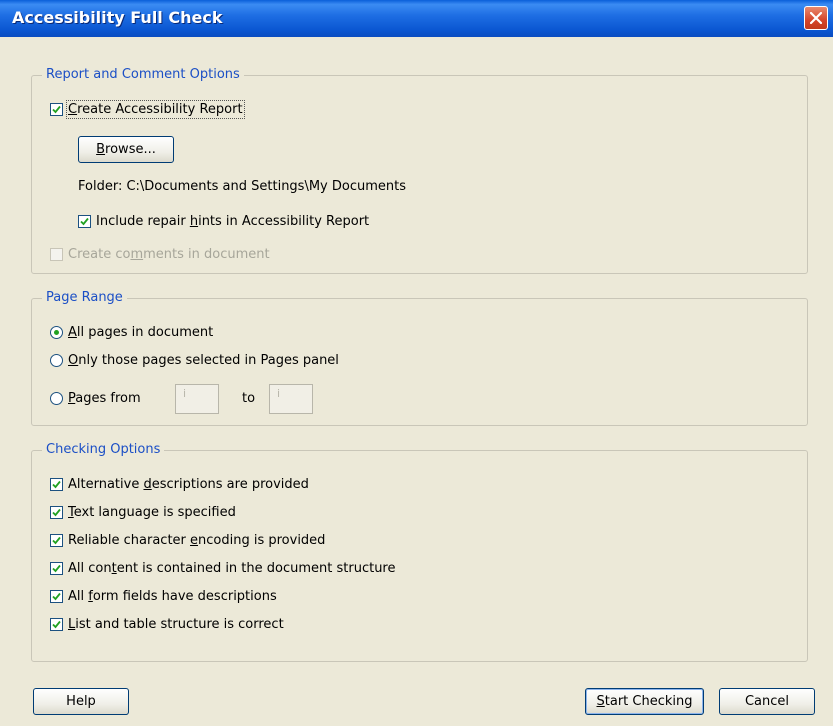  I want to click on option-form-fields: All form fields have descriptions, so click(163, 596).